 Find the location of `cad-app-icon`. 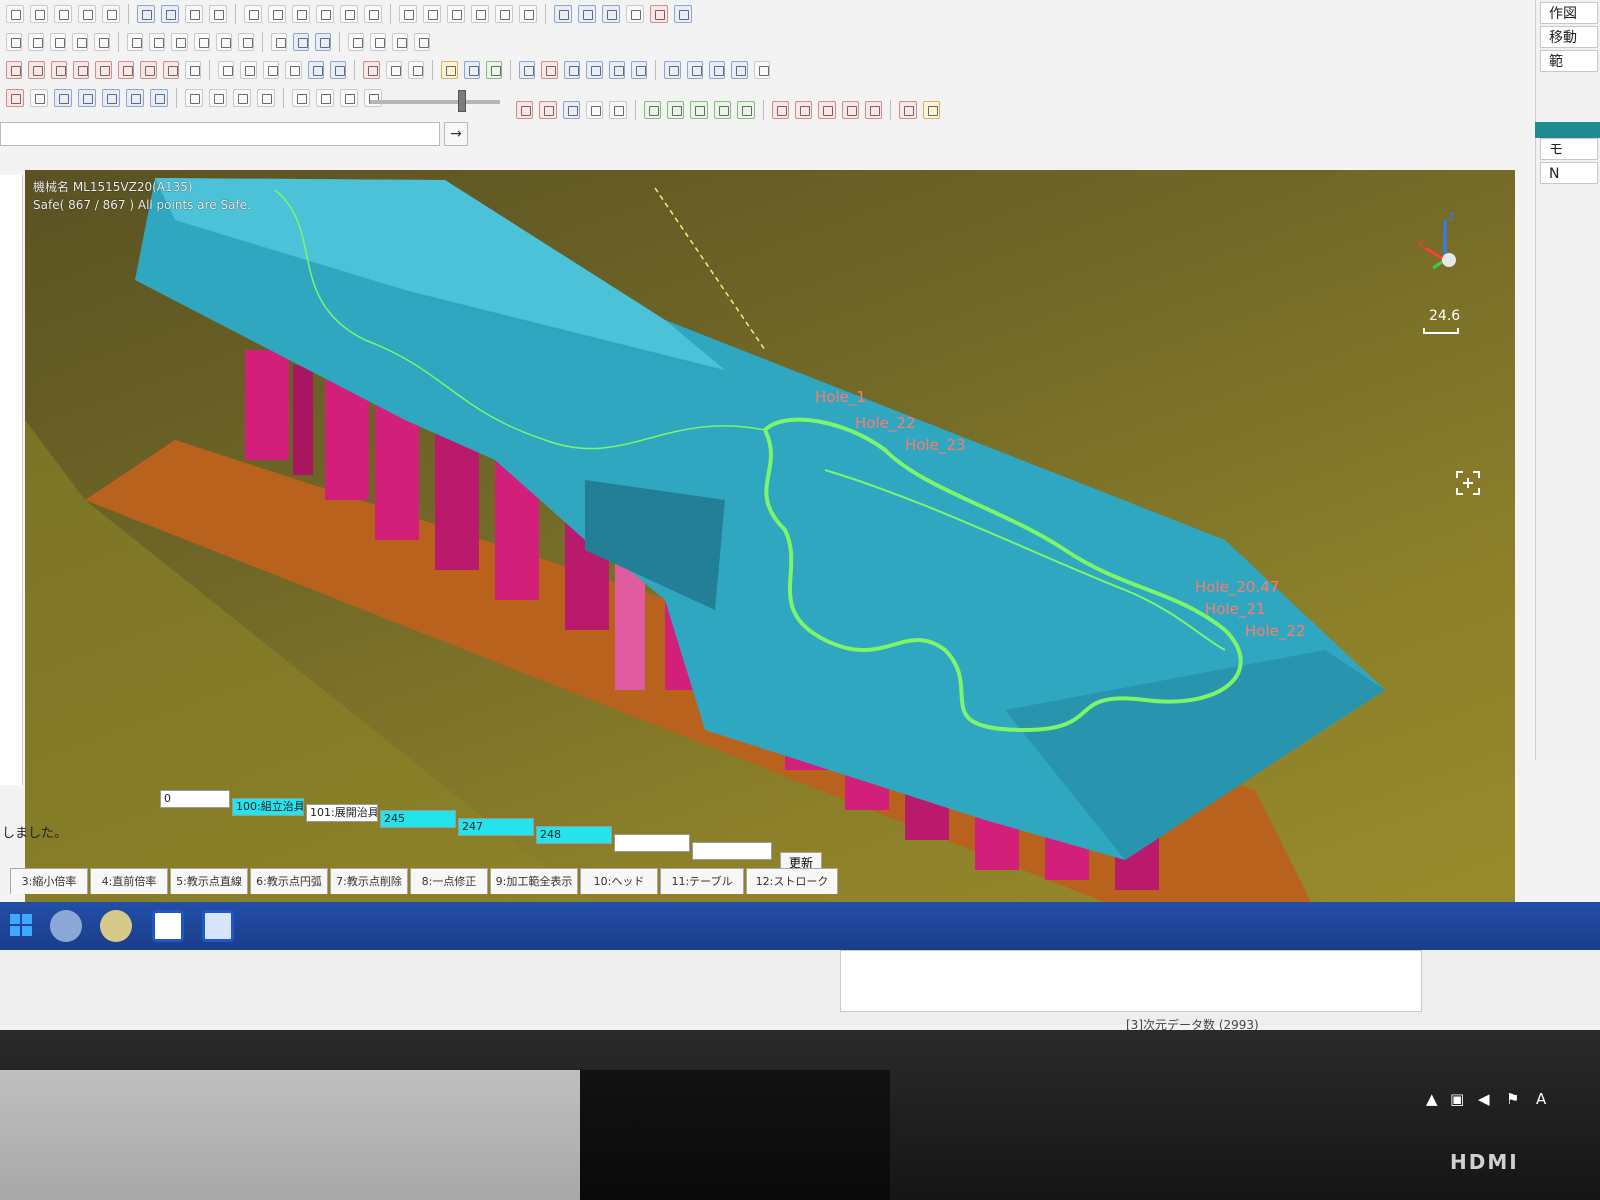

cad-app-icon is located at coordinates (168, 926).